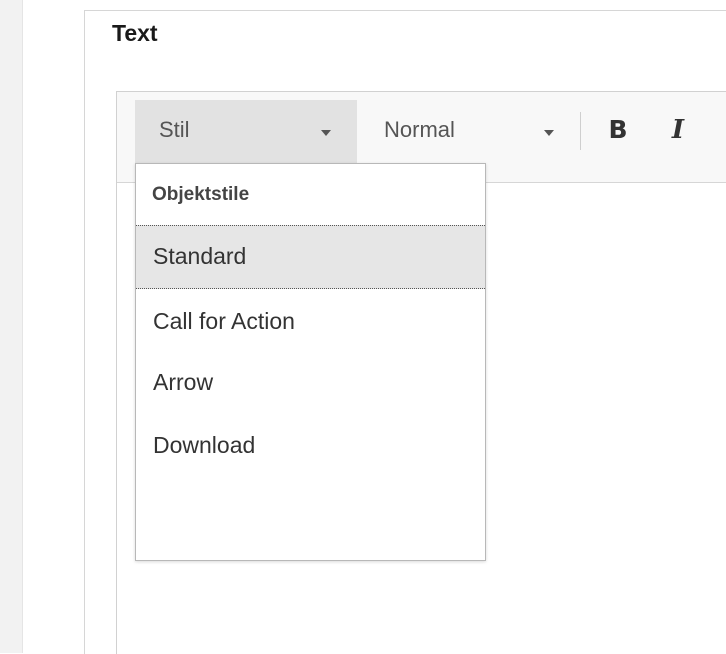  Describe the element at coordinates (22, 326) in the screenshot. I see `sidebar-divider` at that location.